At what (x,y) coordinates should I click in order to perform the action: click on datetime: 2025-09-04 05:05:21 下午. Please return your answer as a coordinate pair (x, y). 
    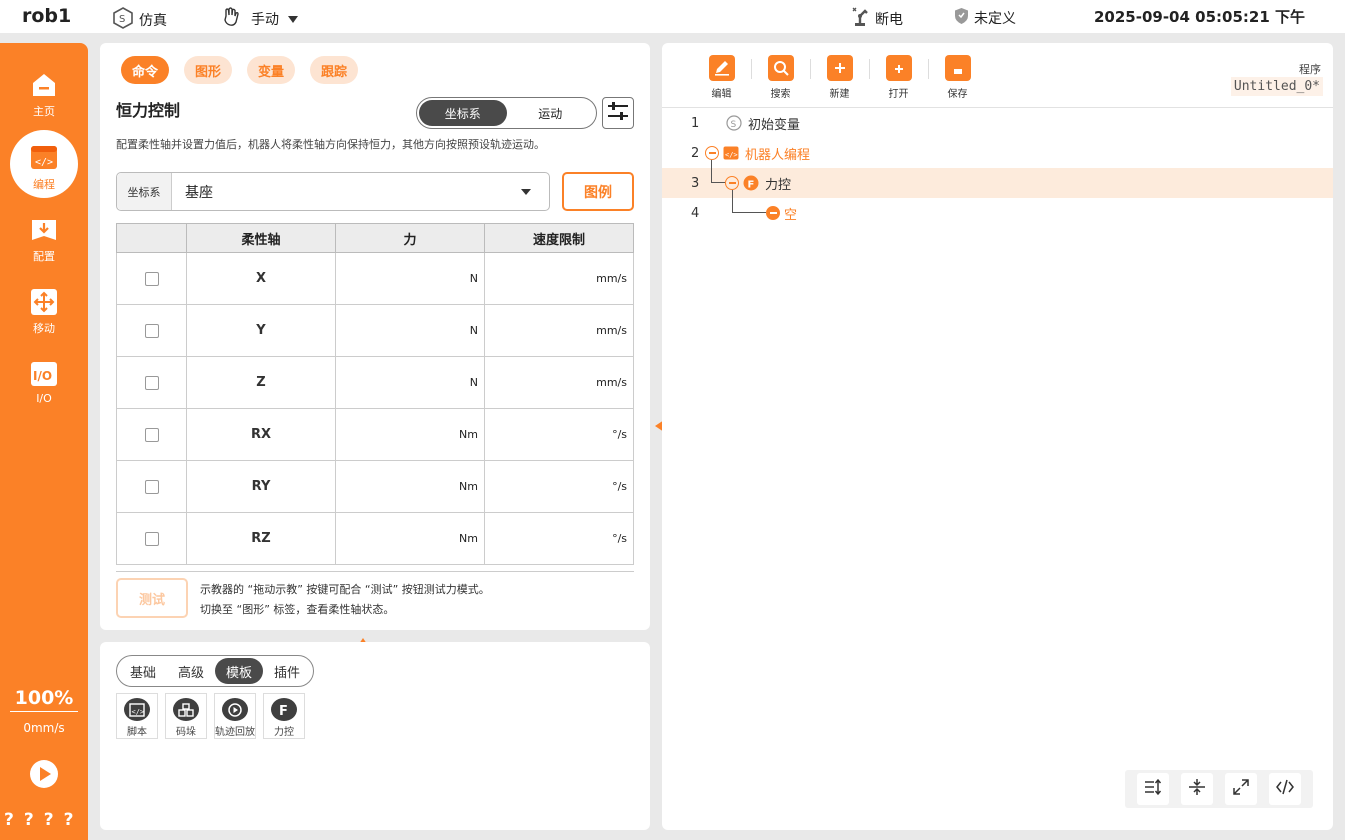
    Looking at the image, I should click on (1199, 17).